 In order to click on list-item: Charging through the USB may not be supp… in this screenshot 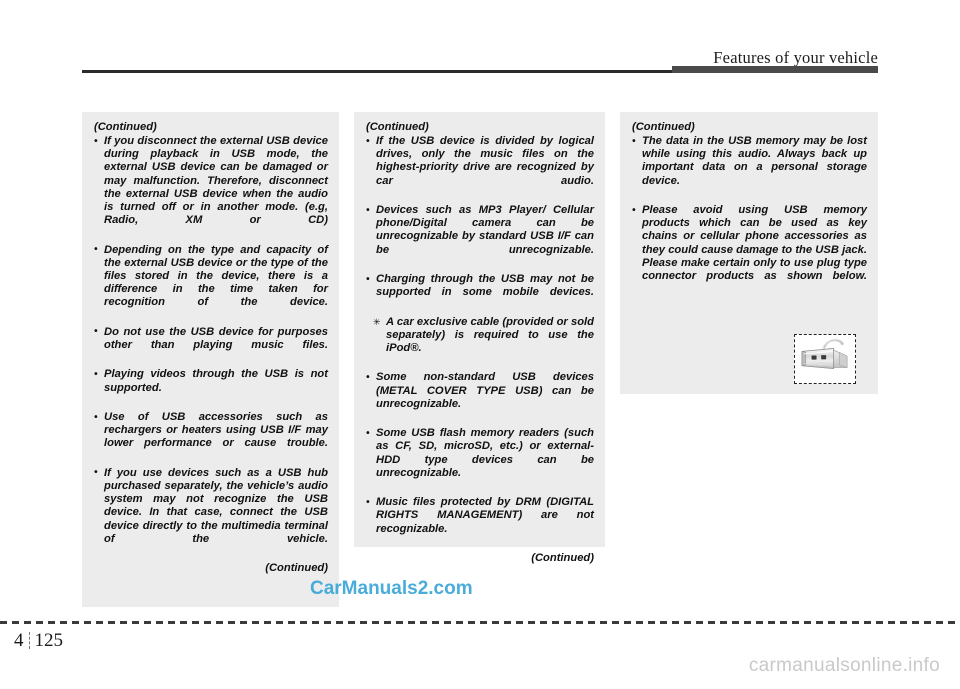, I will do `click(479, 293)`.